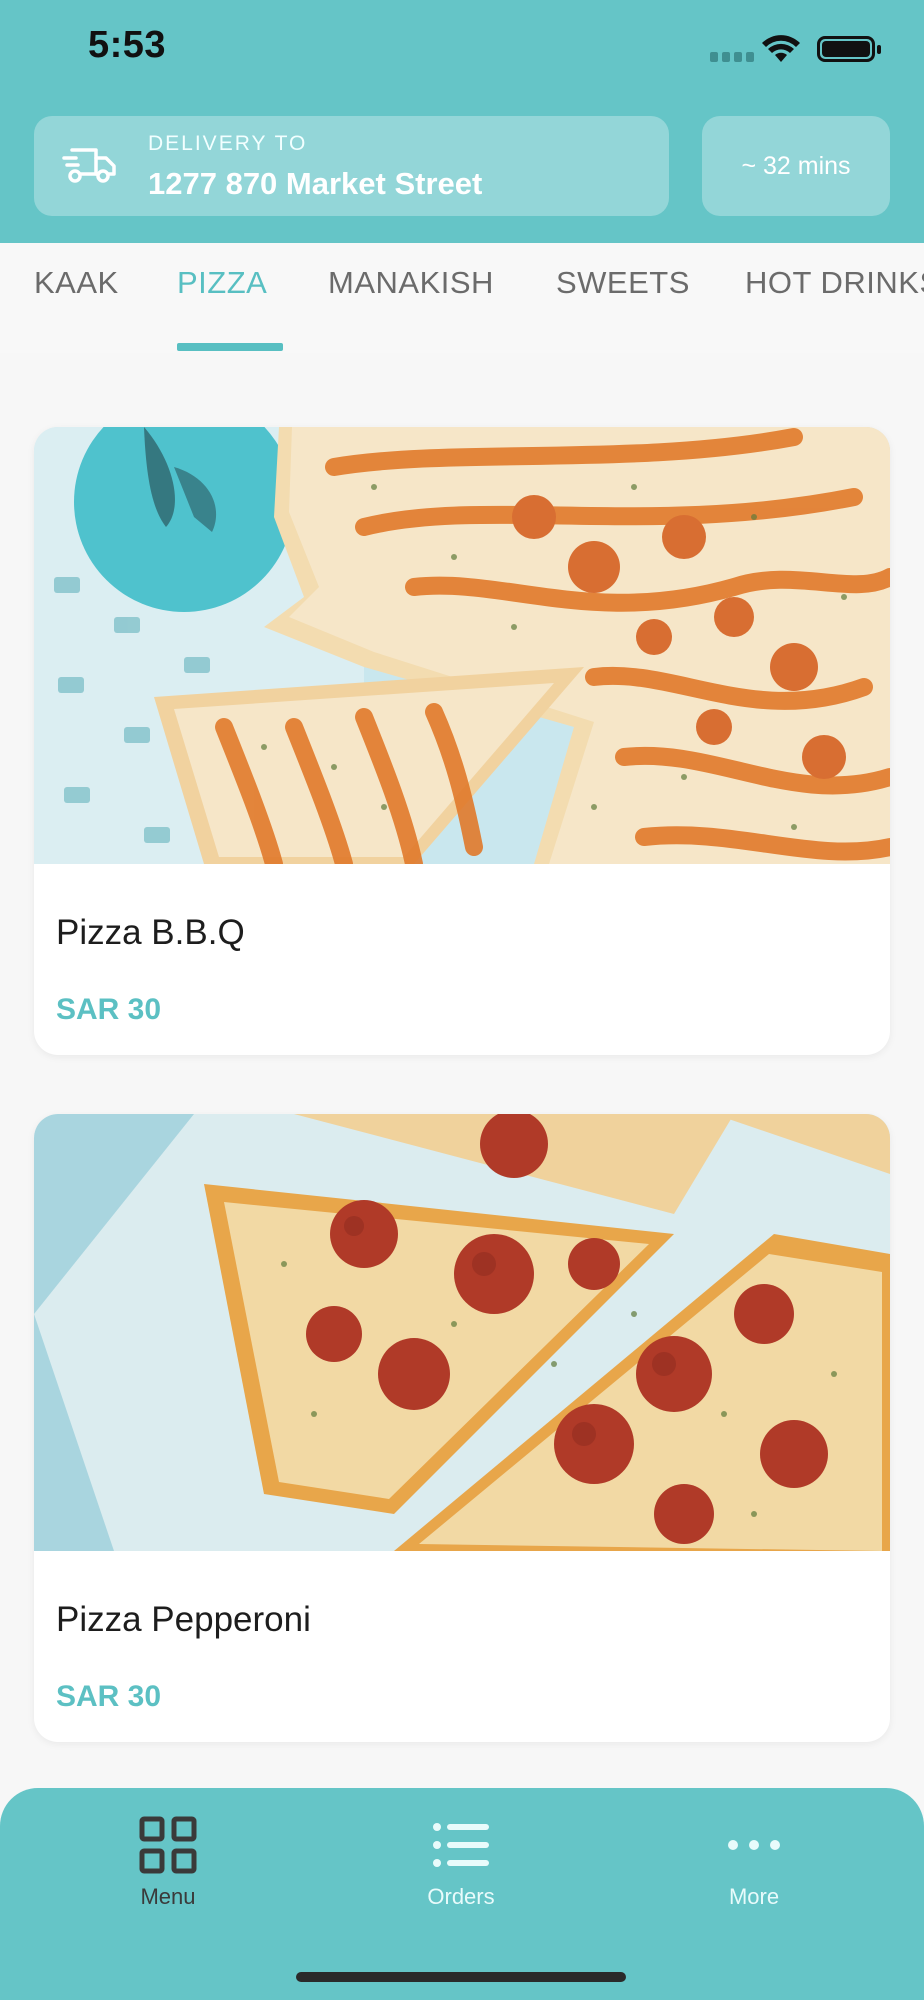  I want to click on nav-orders: Orders, so click(461, 1876).